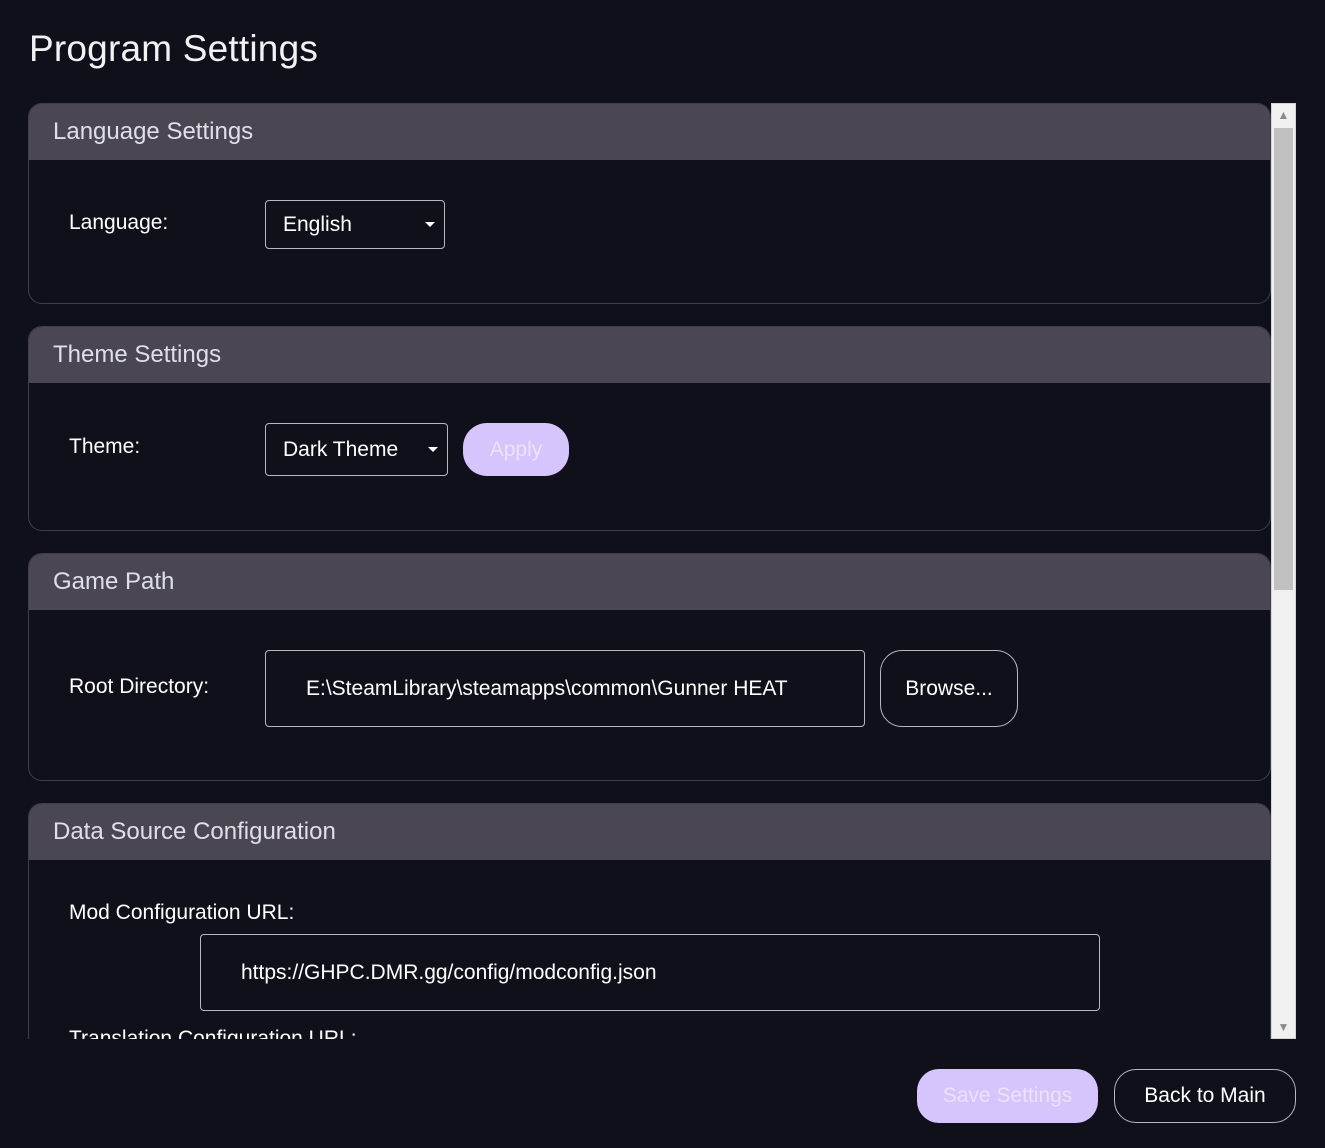 The height and width of the screenshot is (1148, 1325). I want to click on theme-label: Theme:, so click(105, 446).